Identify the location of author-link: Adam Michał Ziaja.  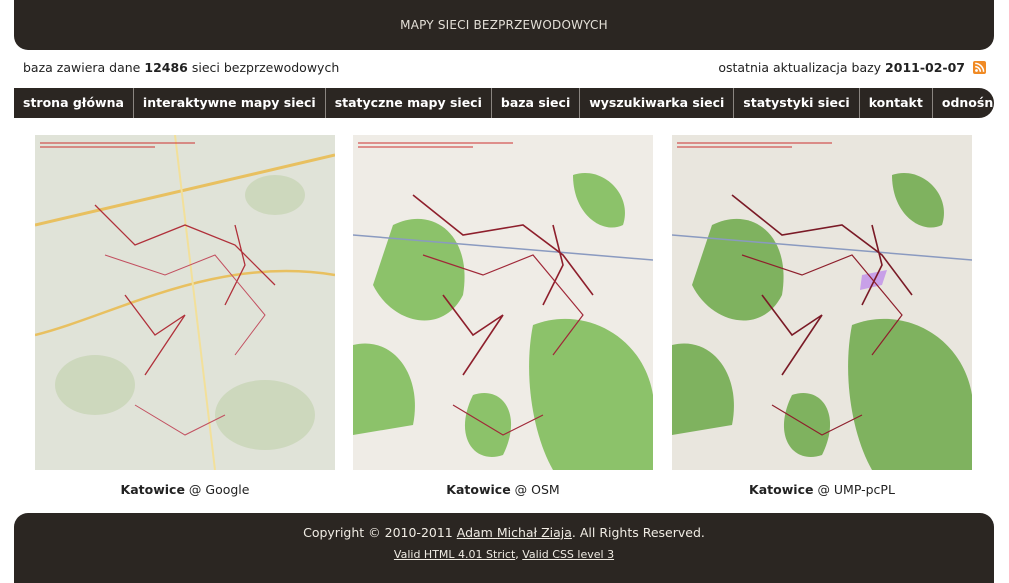
(514, 532).